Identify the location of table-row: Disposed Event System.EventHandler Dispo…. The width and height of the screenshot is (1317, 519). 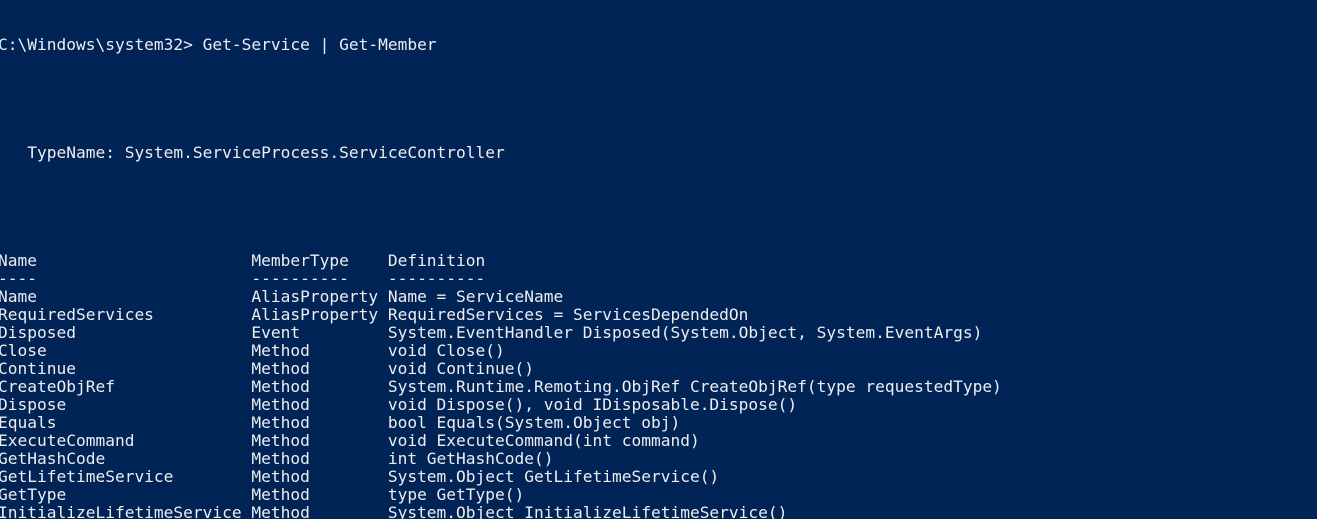
(491, 332).